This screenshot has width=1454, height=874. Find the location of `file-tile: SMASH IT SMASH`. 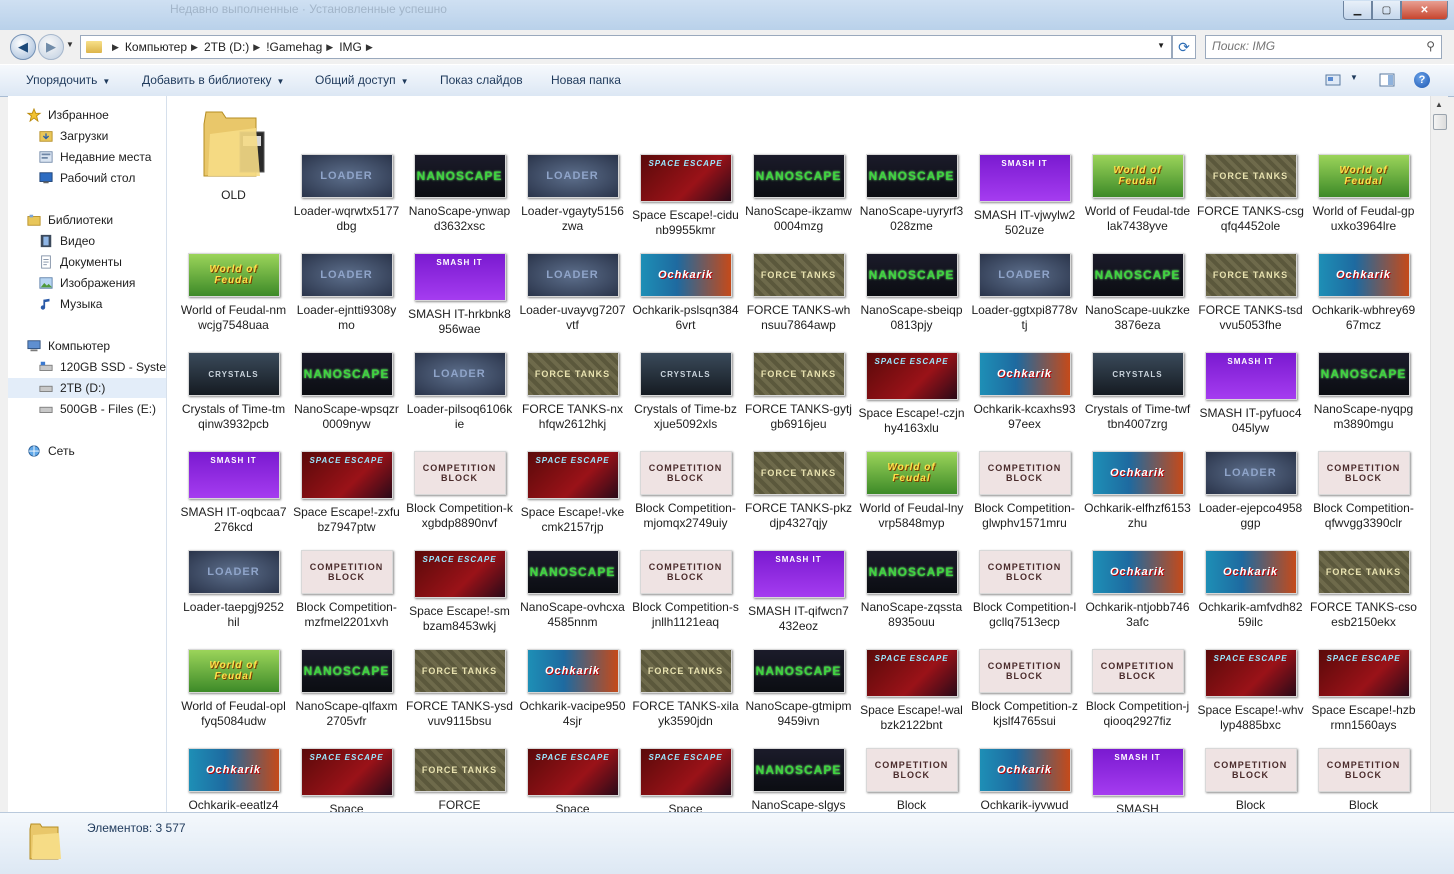

file-tile: SMASH IT SMASH is located at coordinates (1137, 780).